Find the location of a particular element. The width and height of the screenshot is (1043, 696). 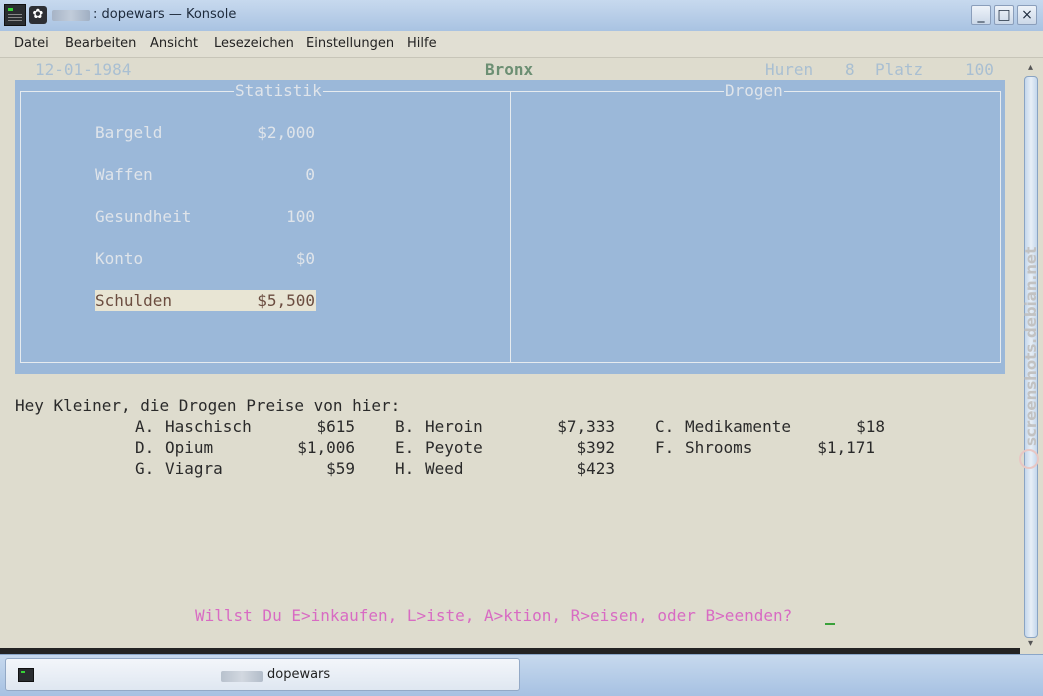

stat-value: $2,000 is located at coordinates (286, 132).